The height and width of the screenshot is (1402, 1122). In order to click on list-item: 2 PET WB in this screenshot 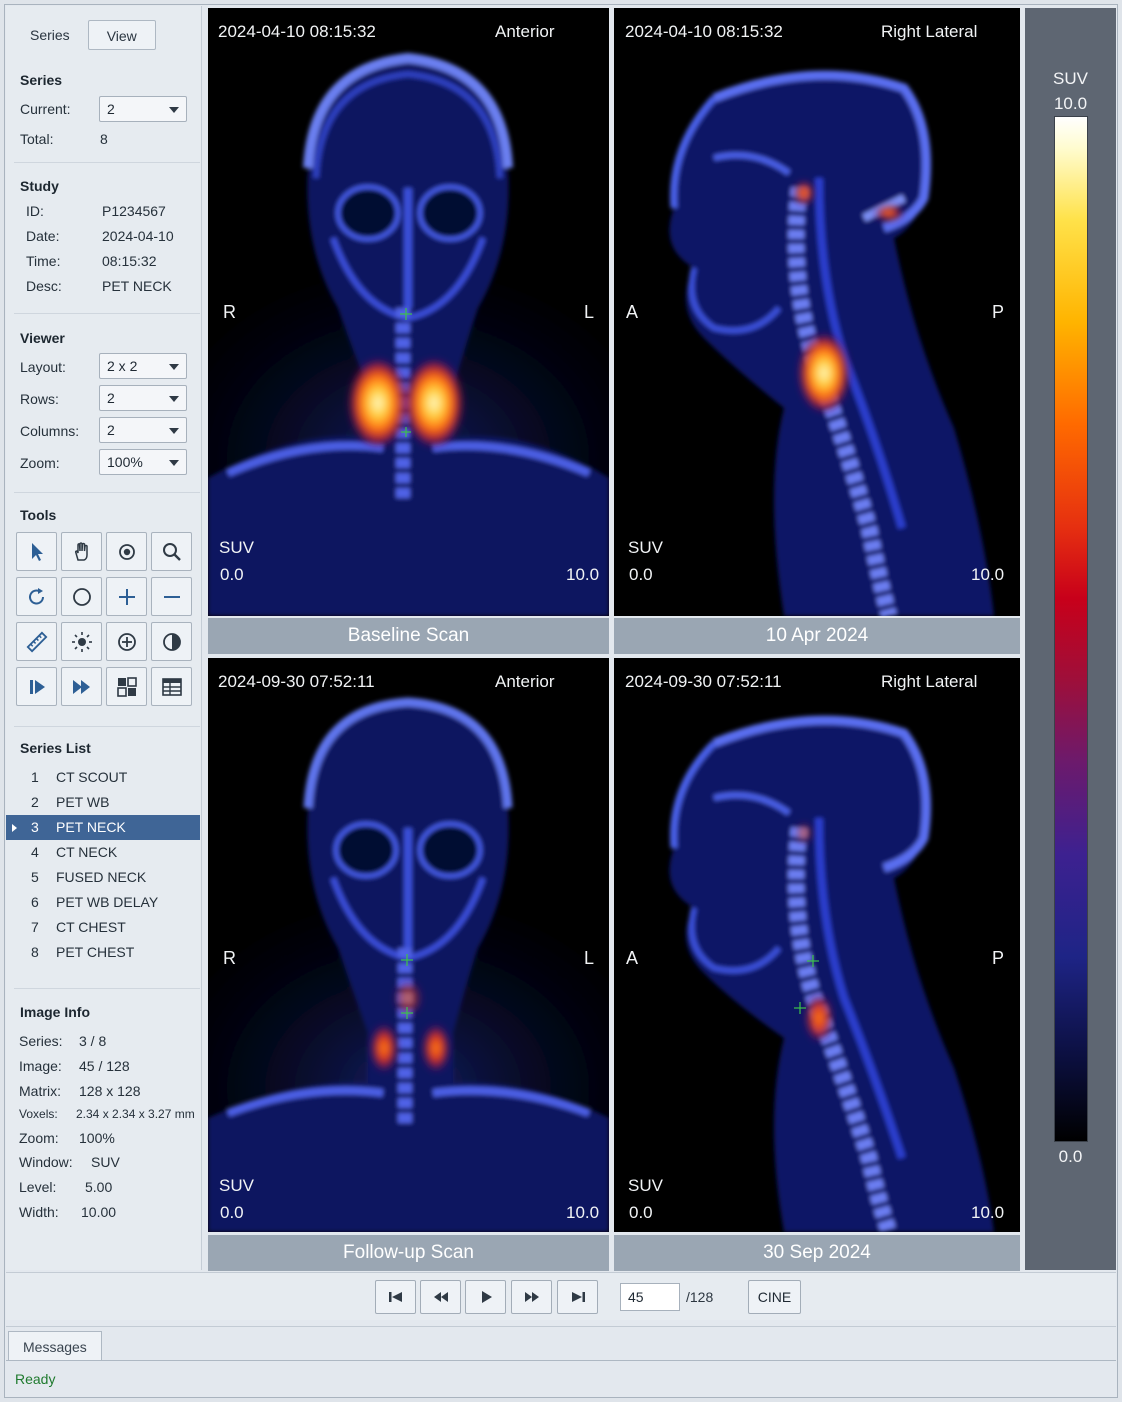, I will do `click(103, 802)`.